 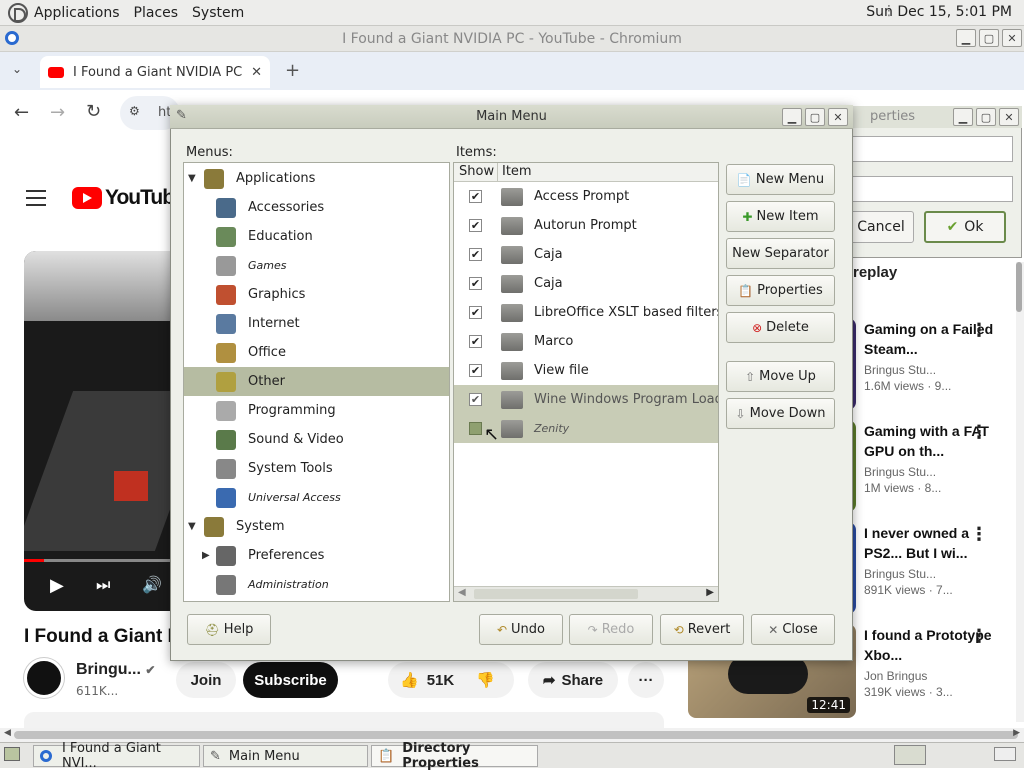 What do you see at coordinates (485, 680) in the screenshot?
I see `dislike-icon: 👎` at bounding box center [485, 680].